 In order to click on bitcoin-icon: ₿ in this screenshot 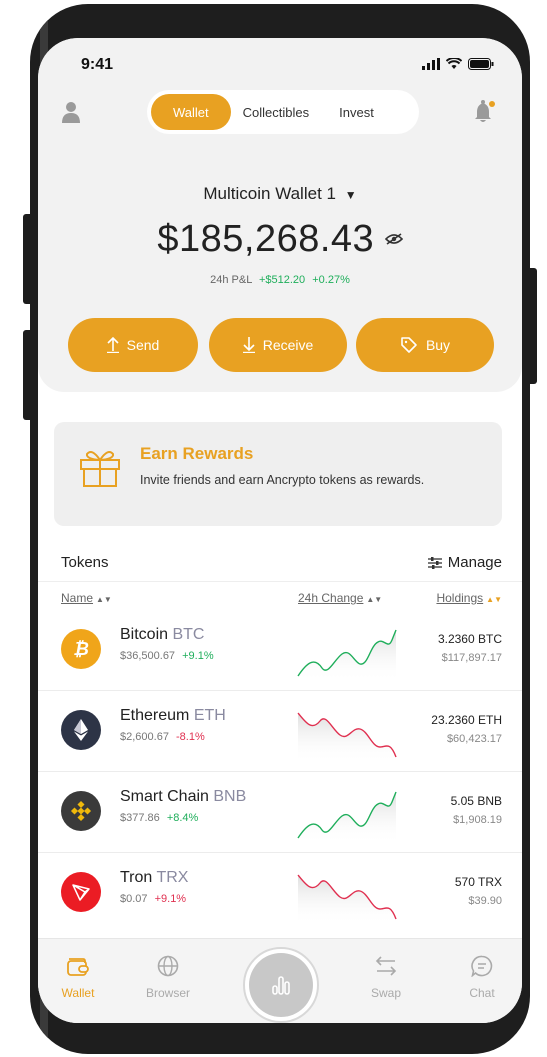, I will do `click(81, 649)`.